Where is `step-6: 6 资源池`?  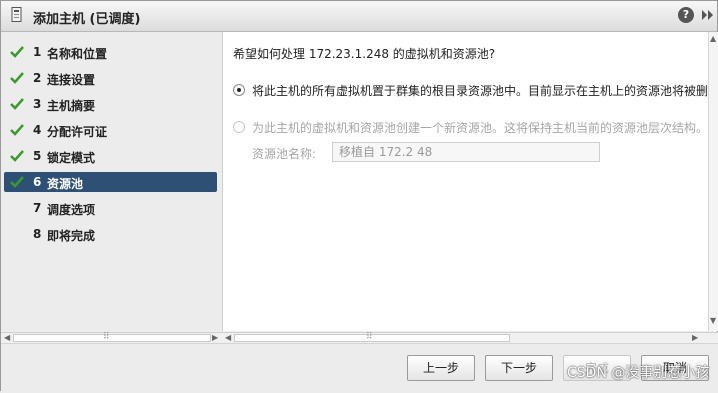
step-6: 6 资源池 is located at coordinates (110, 182).